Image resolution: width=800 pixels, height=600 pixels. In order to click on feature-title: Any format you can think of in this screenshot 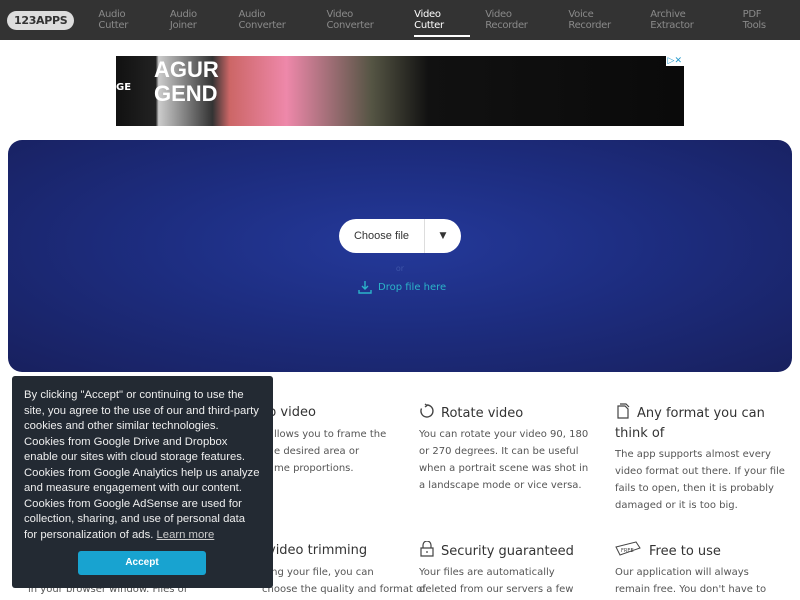, I will do `click(700, 423)`.